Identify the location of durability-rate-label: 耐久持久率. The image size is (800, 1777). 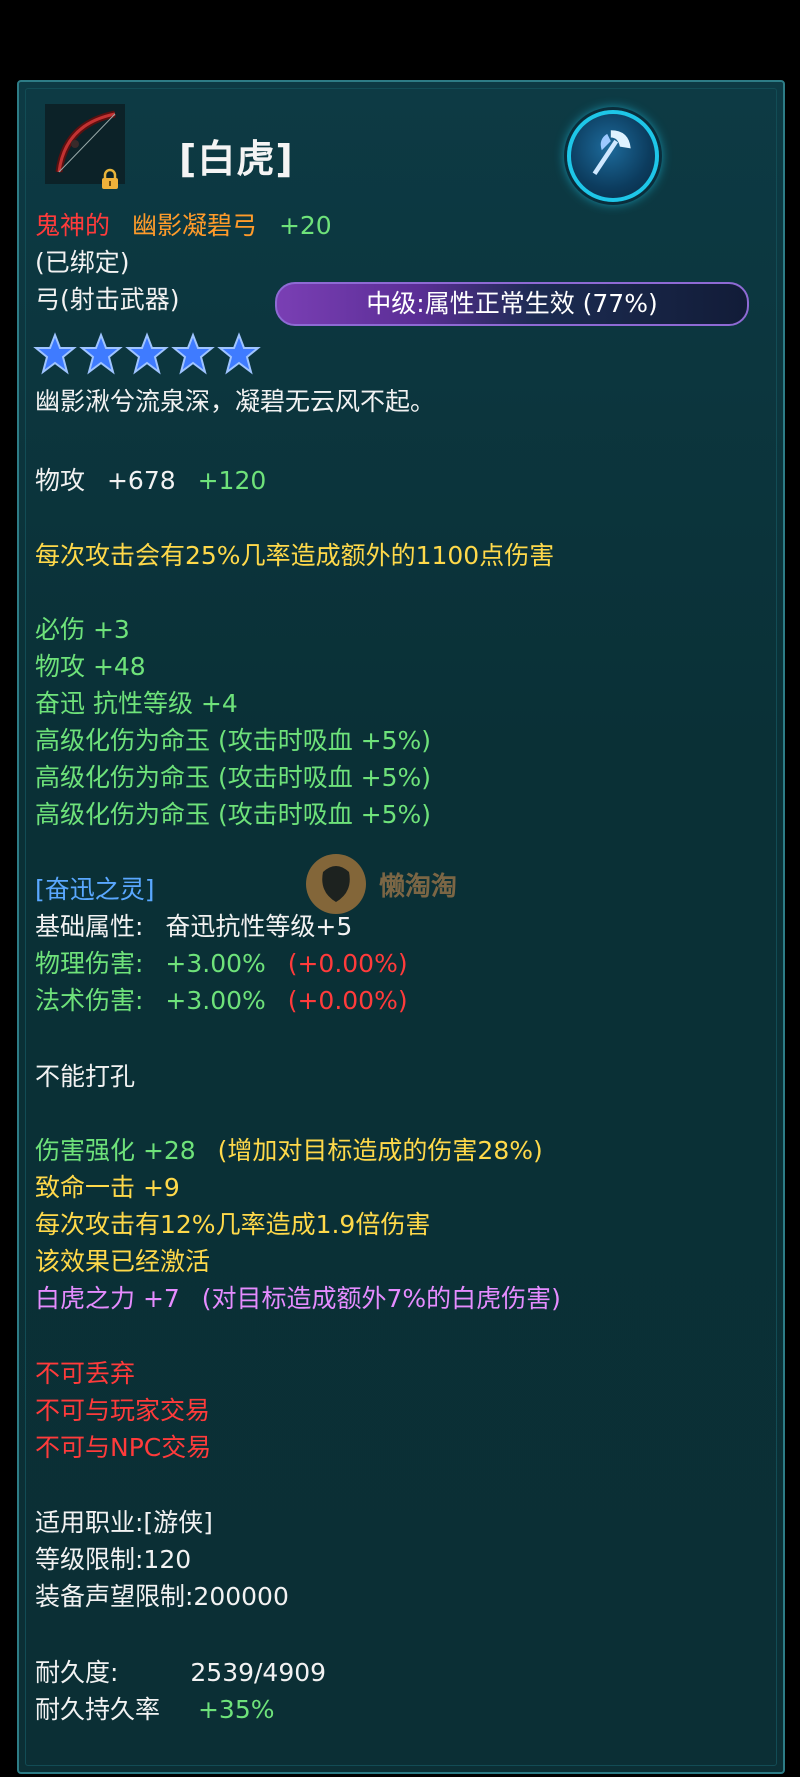
(98, 1709).